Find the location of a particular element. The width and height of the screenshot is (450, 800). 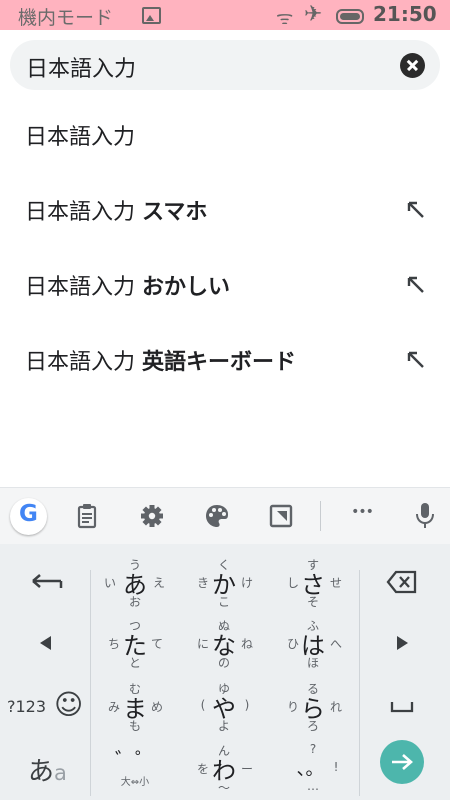

cursor-right-icon is located at coordinates (402, 643).